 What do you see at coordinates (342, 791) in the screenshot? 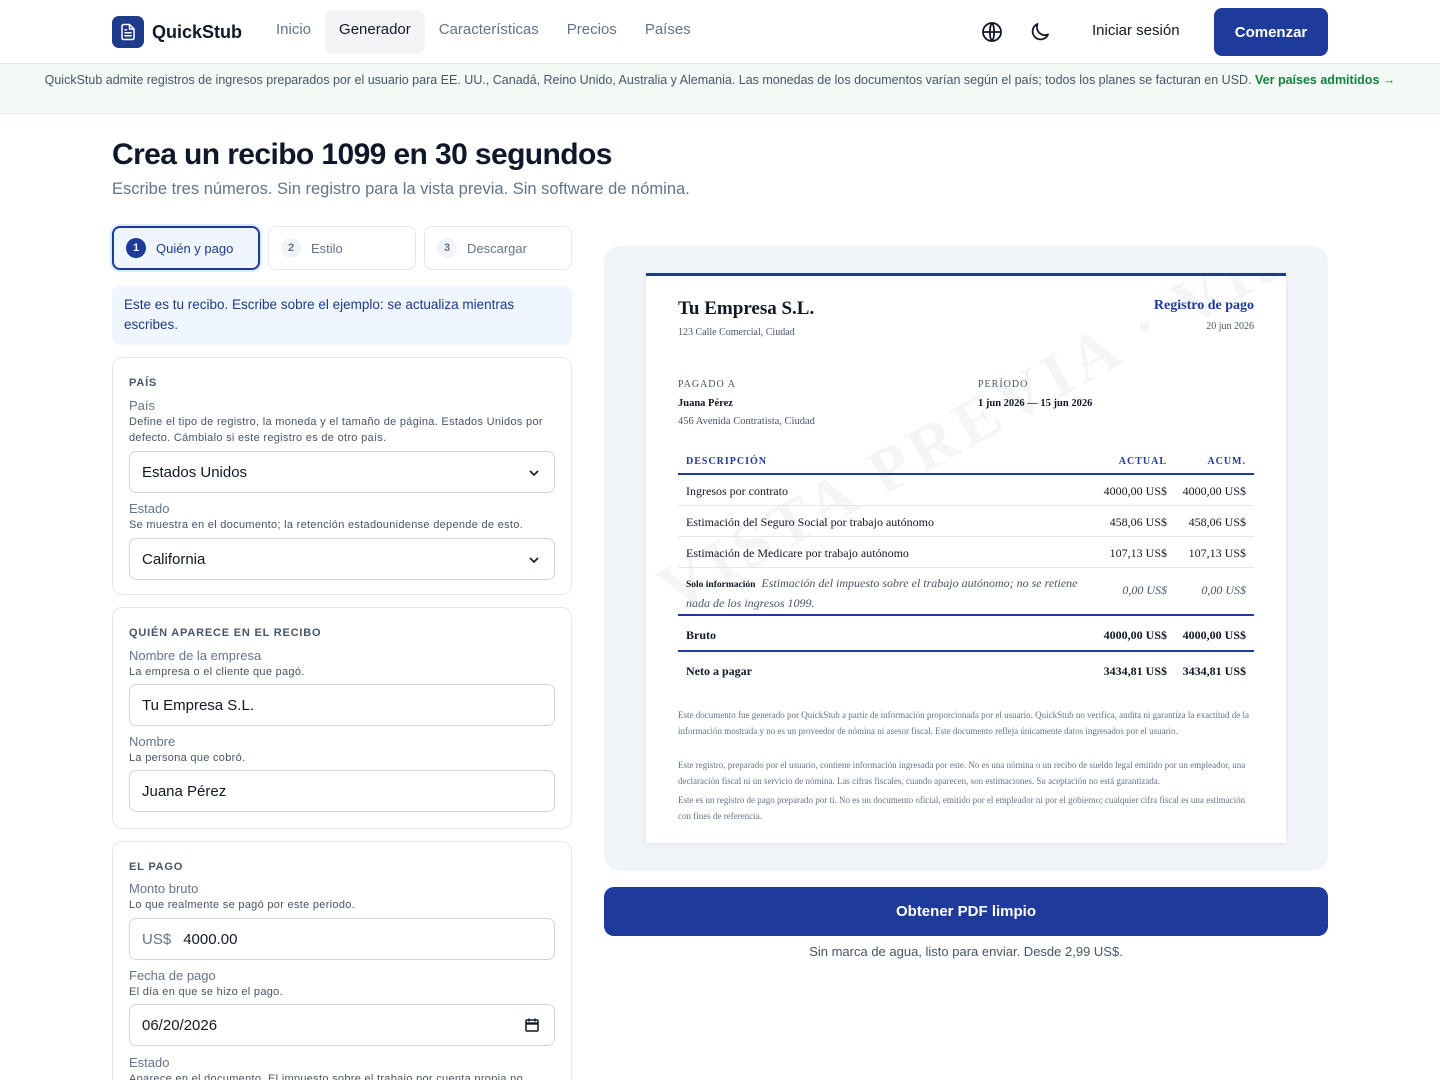
I see `payee-name-input: Juana Pérez` at bounding box center [342, 791].